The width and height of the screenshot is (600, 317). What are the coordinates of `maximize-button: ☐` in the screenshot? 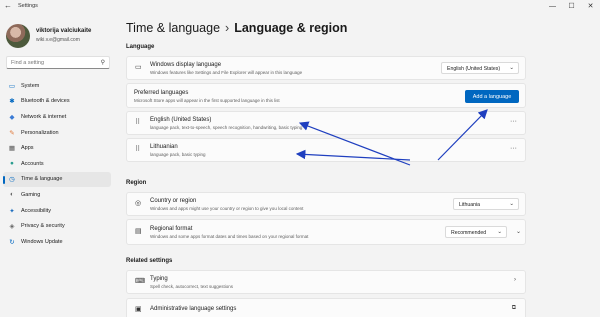 It's located at (571, 7).